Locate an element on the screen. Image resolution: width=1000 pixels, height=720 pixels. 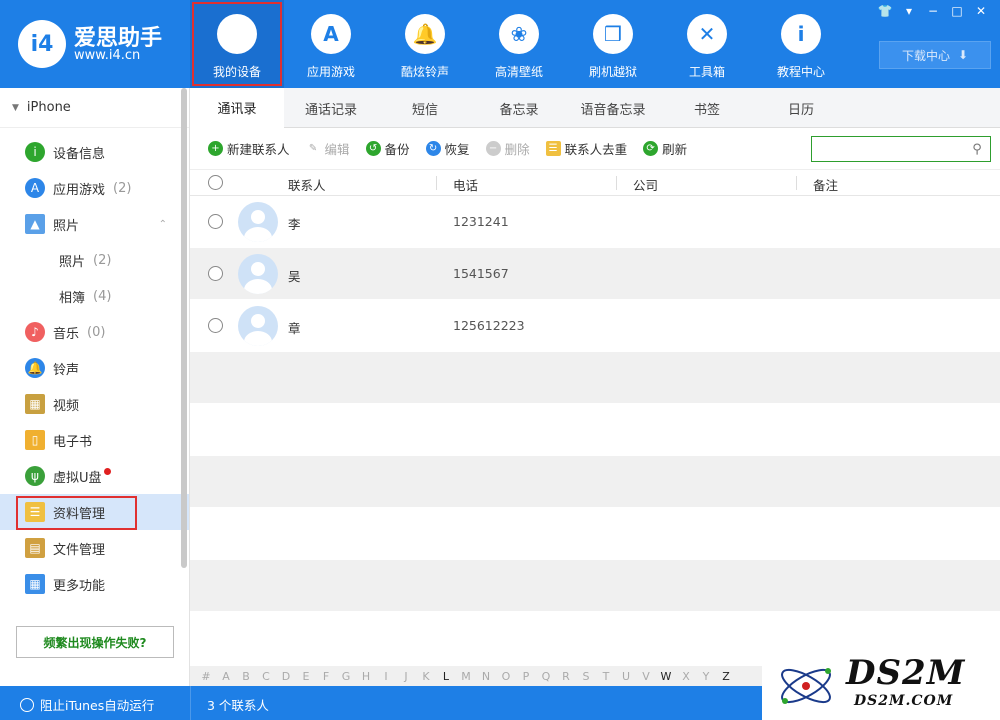
sidebar-item-3: 照片 (2) is located at coordinates (94, 260).